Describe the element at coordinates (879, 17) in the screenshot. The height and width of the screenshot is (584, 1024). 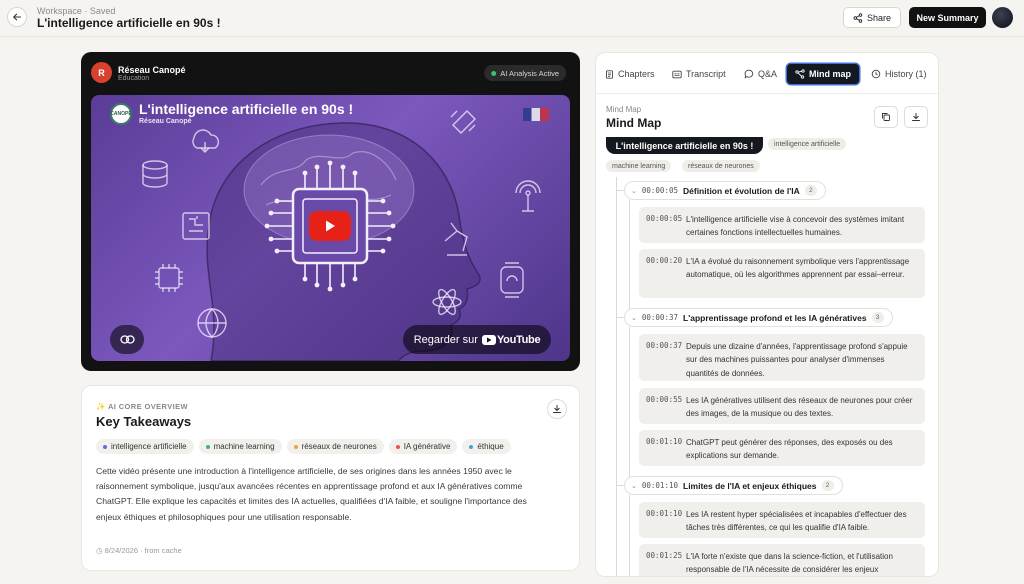
I see `share-label: Share` at that location.